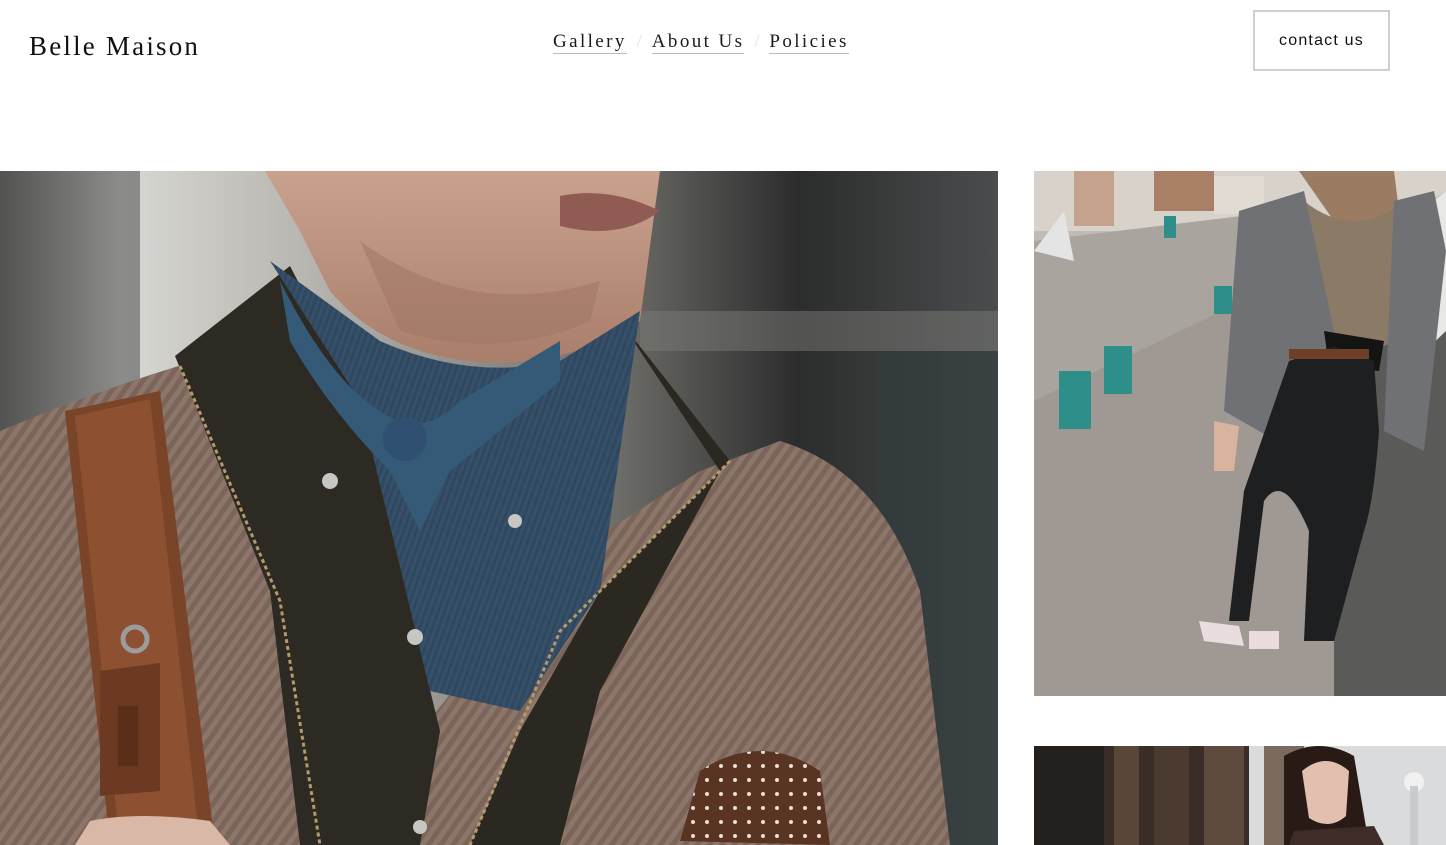  I want to click on gallery-photo-woman-portrait, so click(1240, 795).